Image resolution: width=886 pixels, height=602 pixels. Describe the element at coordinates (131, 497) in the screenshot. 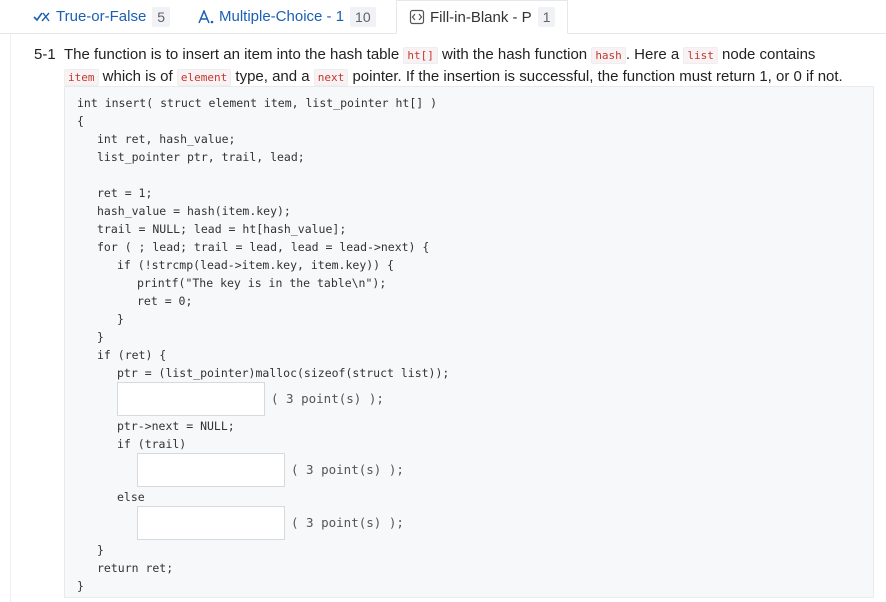

I see `code-line: else` at that location.